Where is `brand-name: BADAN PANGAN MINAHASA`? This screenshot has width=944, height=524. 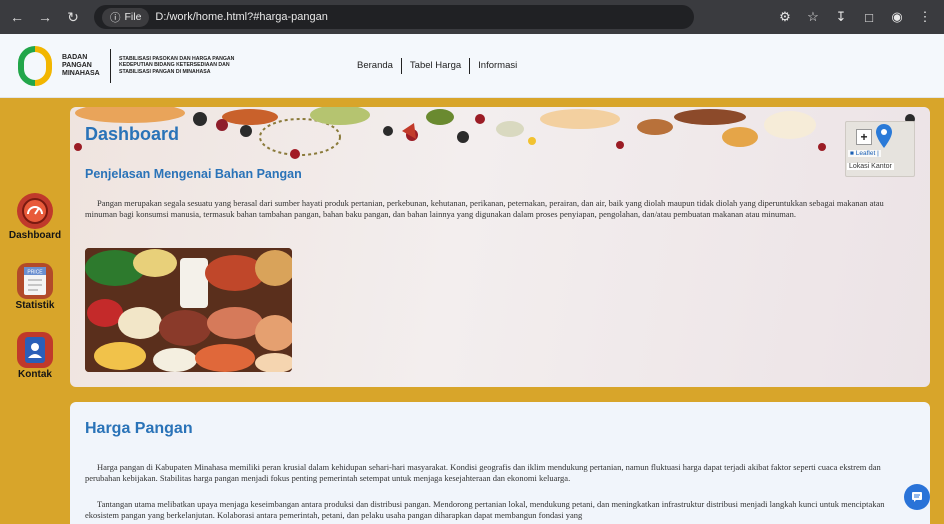 brand-name: BADAN PANGAN MINAHASA is located at coordinates (82, 66).